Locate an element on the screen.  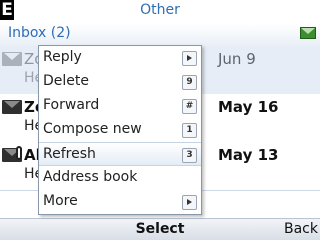
menu-item-label: Address book is located at coordinates (90, 177).